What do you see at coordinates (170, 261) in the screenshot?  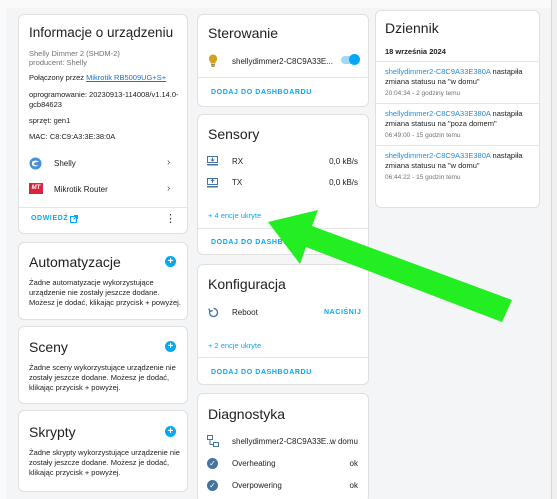 I see `add-automation-button: +` at bounding box center [170, 261].